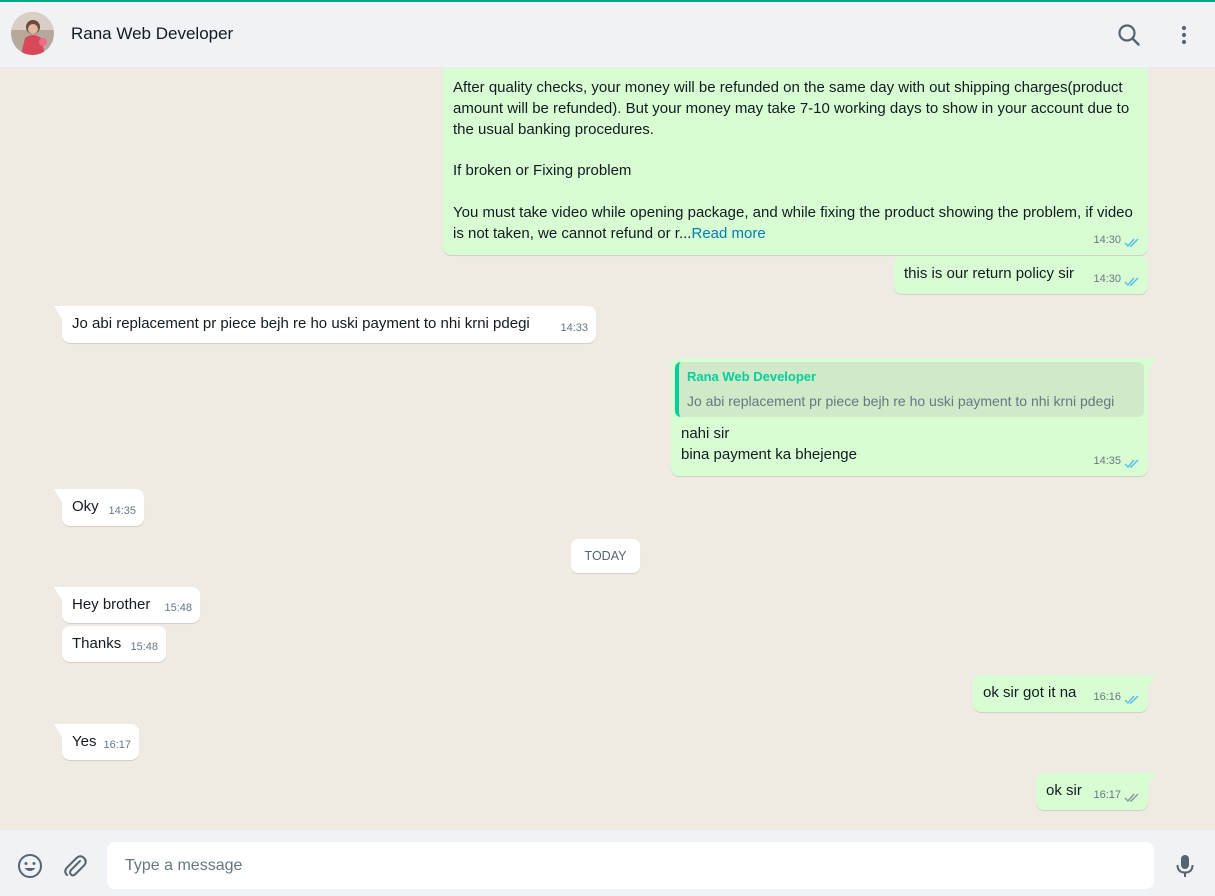 The width and height of the screenshot is (1215, 896). What do you see at coordinates (32, 33) in the screenshot?
I see `avatar` at bounding box center [32, 33].